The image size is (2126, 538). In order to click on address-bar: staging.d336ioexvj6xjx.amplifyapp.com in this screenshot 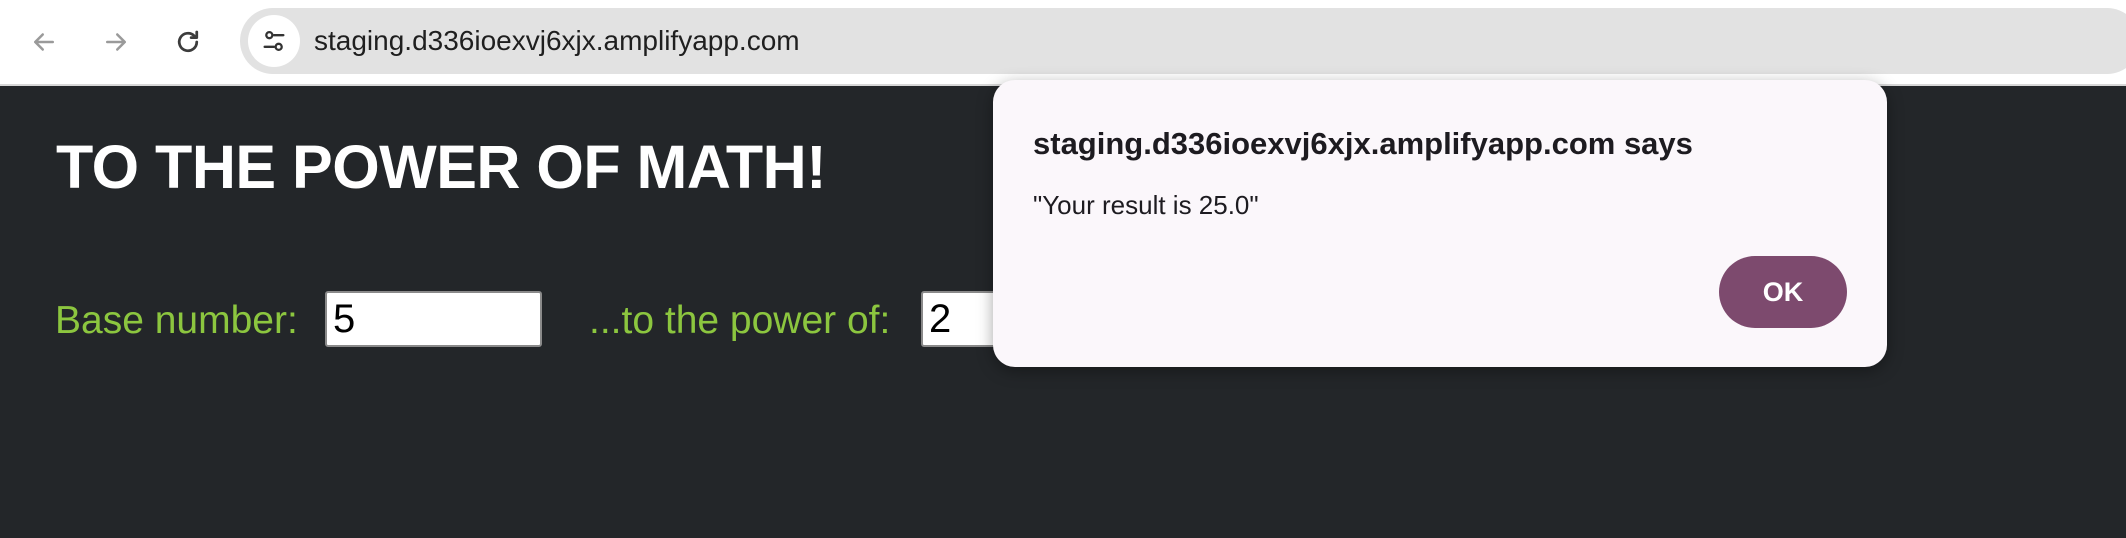, I will do `click(1183, 41)`.